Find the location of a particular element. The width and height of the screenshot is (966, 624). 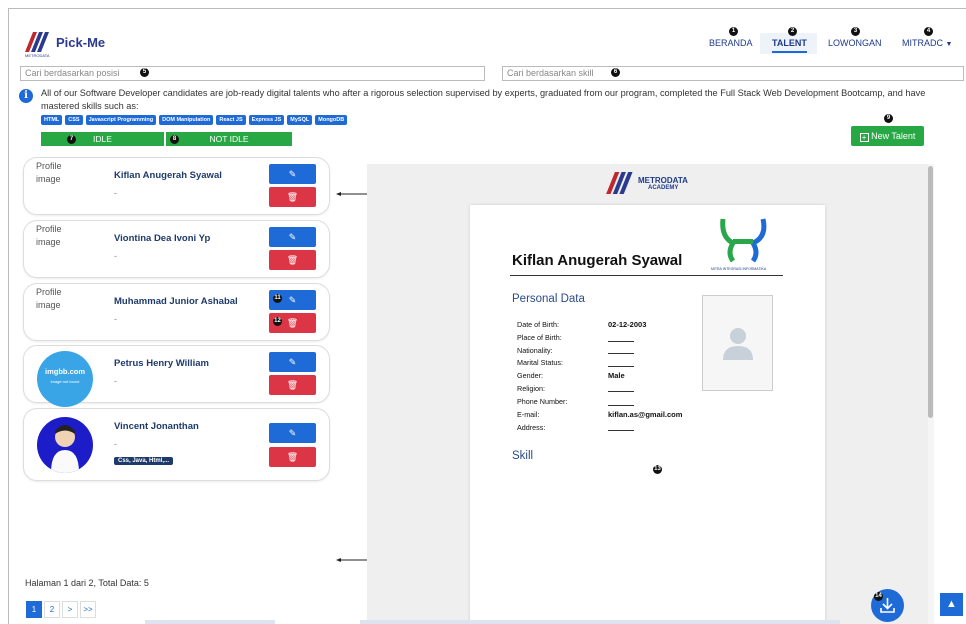

idle-filter-button: IDLE is located at coordinates (102, 139).